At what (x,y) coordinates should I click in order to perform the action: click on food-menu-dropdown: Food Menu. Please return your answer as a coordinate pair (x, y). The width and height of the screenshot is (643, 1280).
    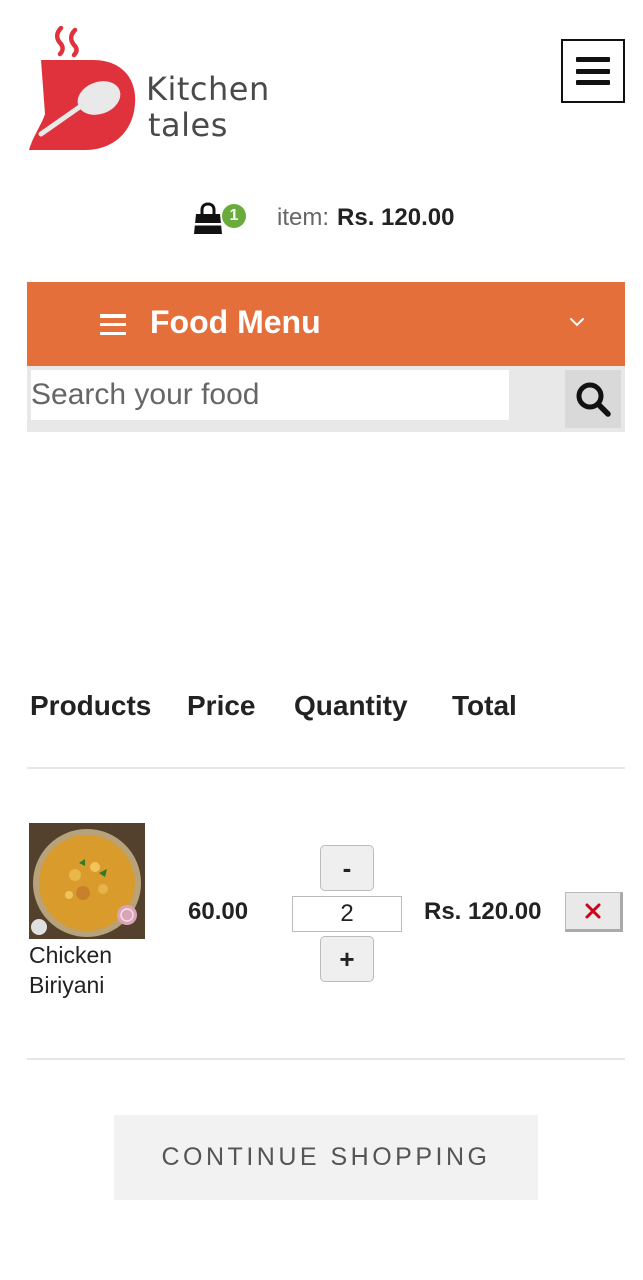
    Looking at the image, I should click on (326, 324).